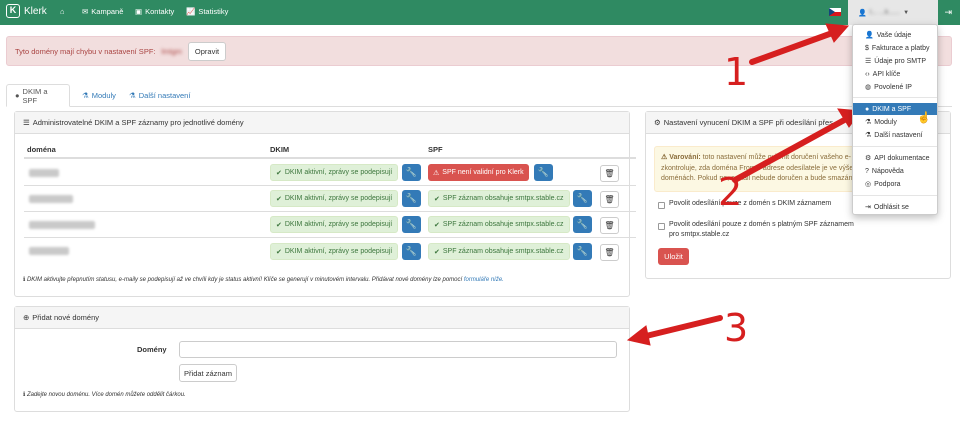  I want to click on menu-item-label: Povolené IP, so click(893, 87).